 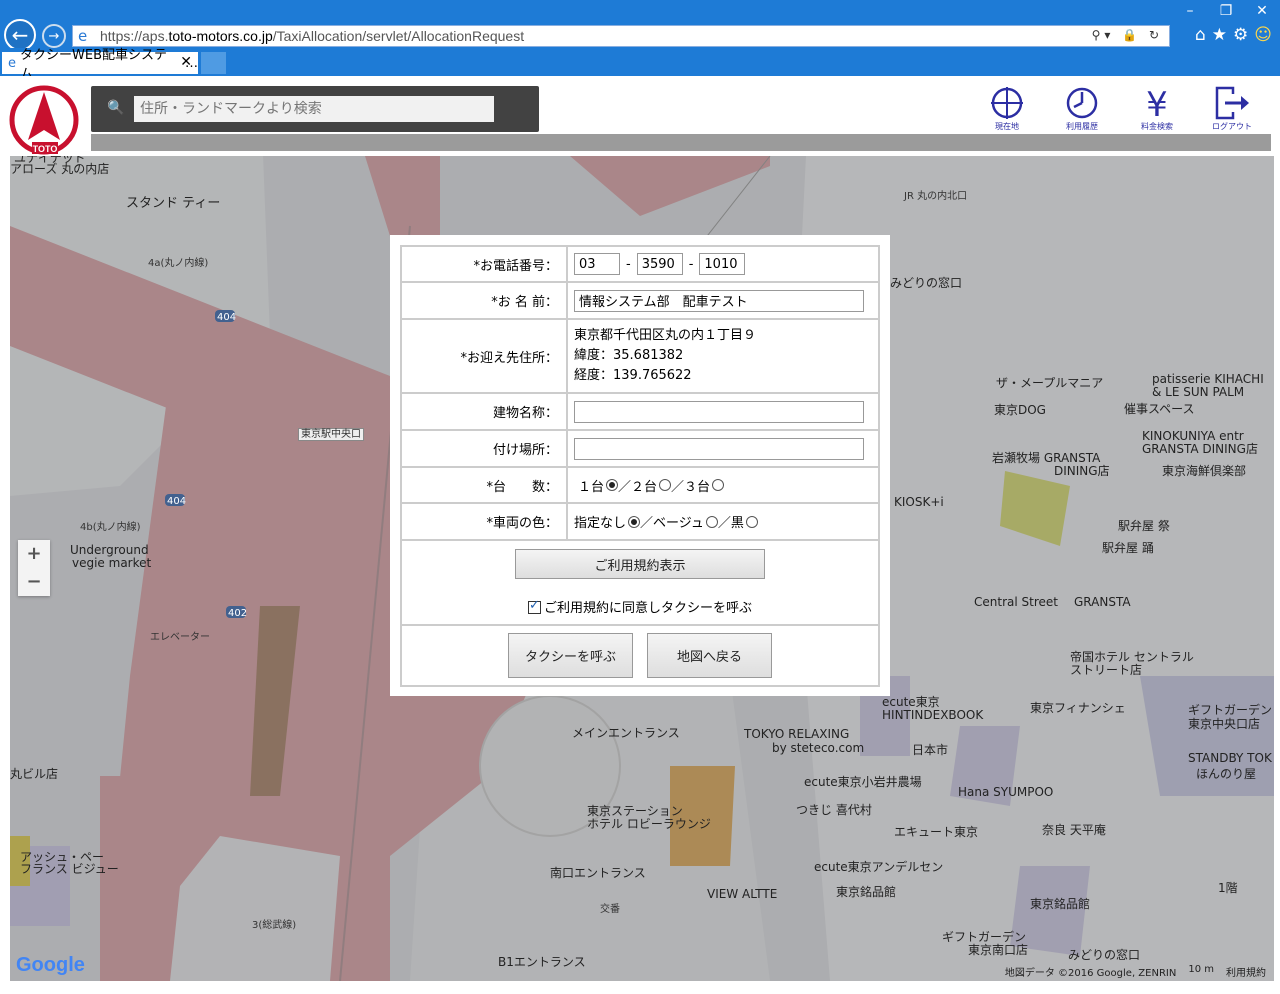 I want to click on map-label: スタンド ティー, so click(x=173, y=203).